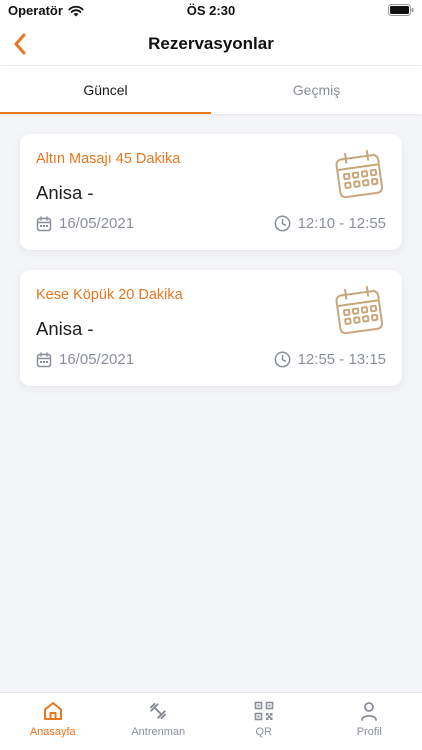  Describe the element at coordinates (341, 223) in the screenshot. I see `time-range-text: 12:10 - 12:55` at that location.